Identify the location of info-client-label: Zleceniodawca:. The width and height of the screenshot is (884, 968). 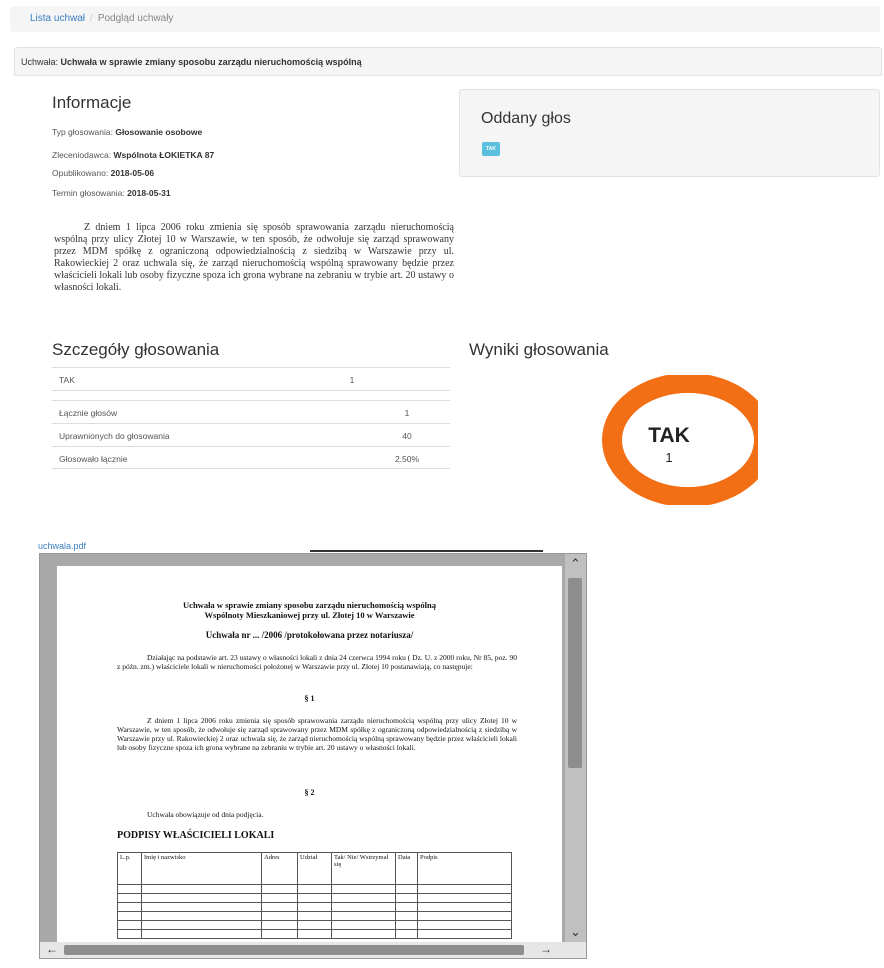
(82, 155).